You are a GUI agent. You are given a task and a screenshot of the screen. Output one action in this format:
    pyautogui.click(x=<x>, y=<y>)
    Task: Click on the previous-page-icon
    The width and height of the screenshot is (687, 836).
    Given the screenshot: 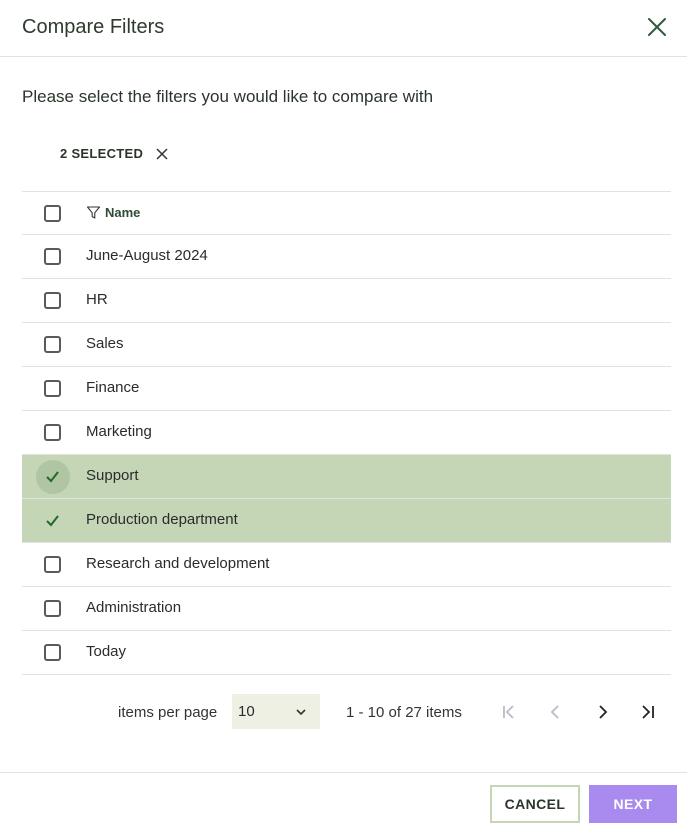 What is the action you would take?
    pyautogui.click(x=556, y=712)
    